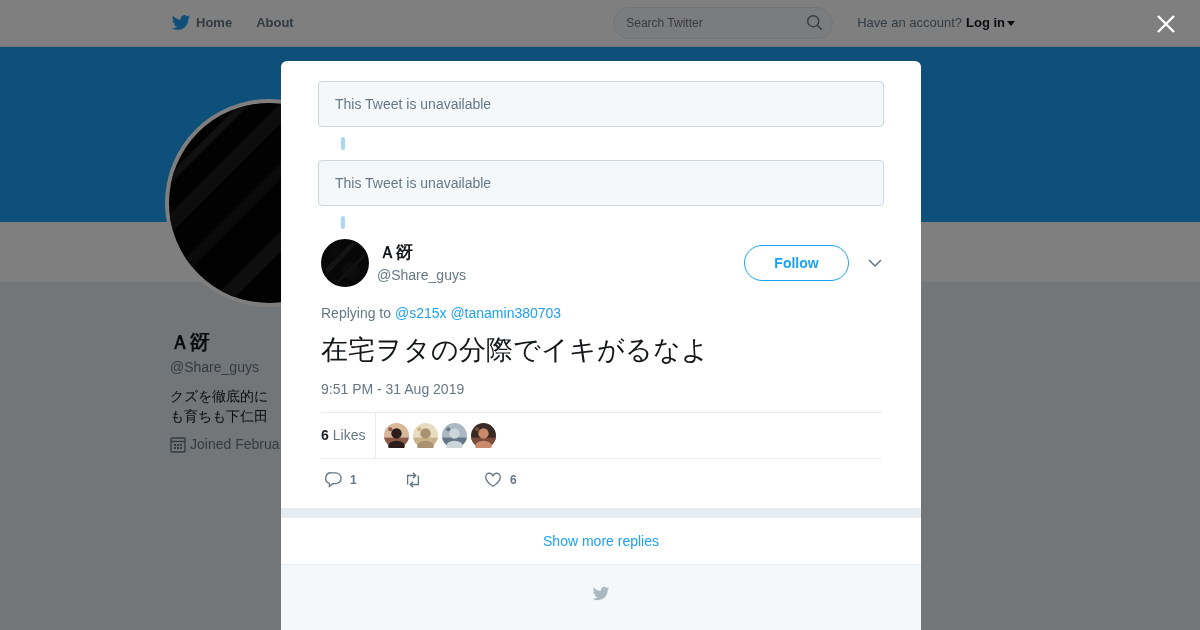  What do you see at coordinates (990, 23) in the screenshot?
I see `login-link: Log in` at bounding box center [990, 23].